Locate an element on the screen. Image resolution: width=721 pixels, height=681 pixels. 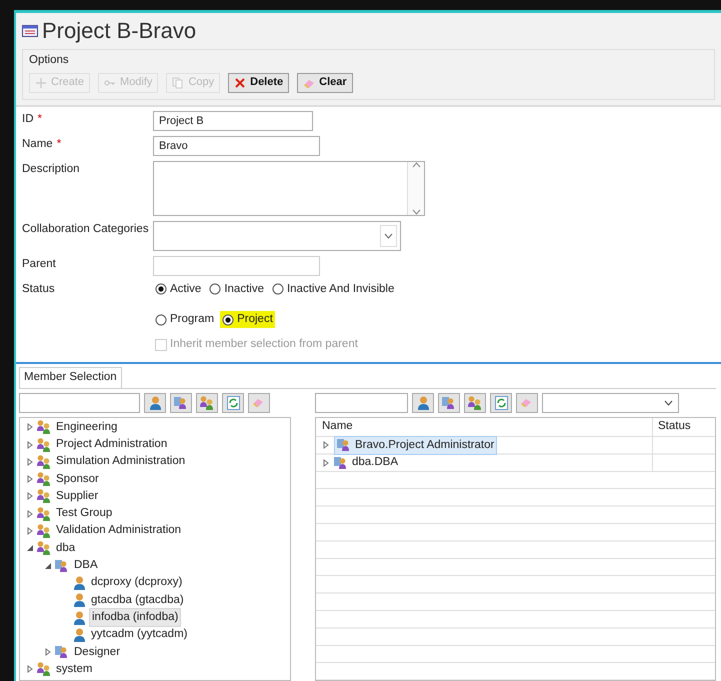
tree-item: dcproxy (dcproxy) is located at coordinates (136, 583).